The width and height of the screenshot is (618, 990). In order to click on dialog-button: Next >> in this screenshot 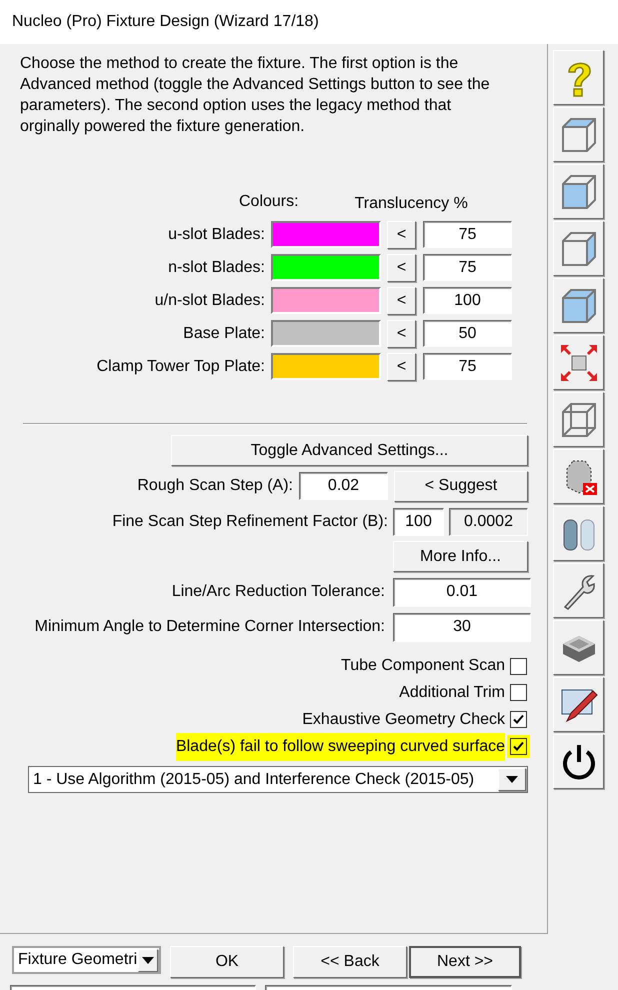, I will do `click(465, 962)`.